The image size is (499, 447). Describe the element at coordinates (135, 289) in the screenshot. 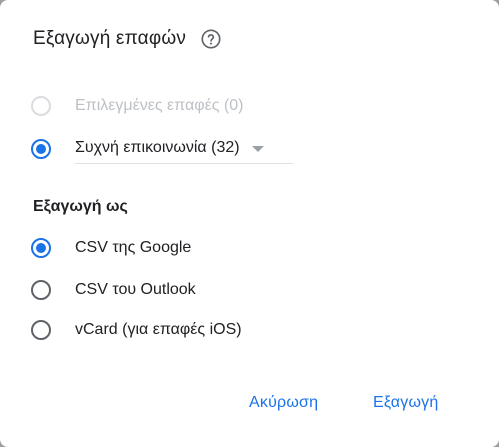

I see `radio-label: CSV του Outlook` at that location.